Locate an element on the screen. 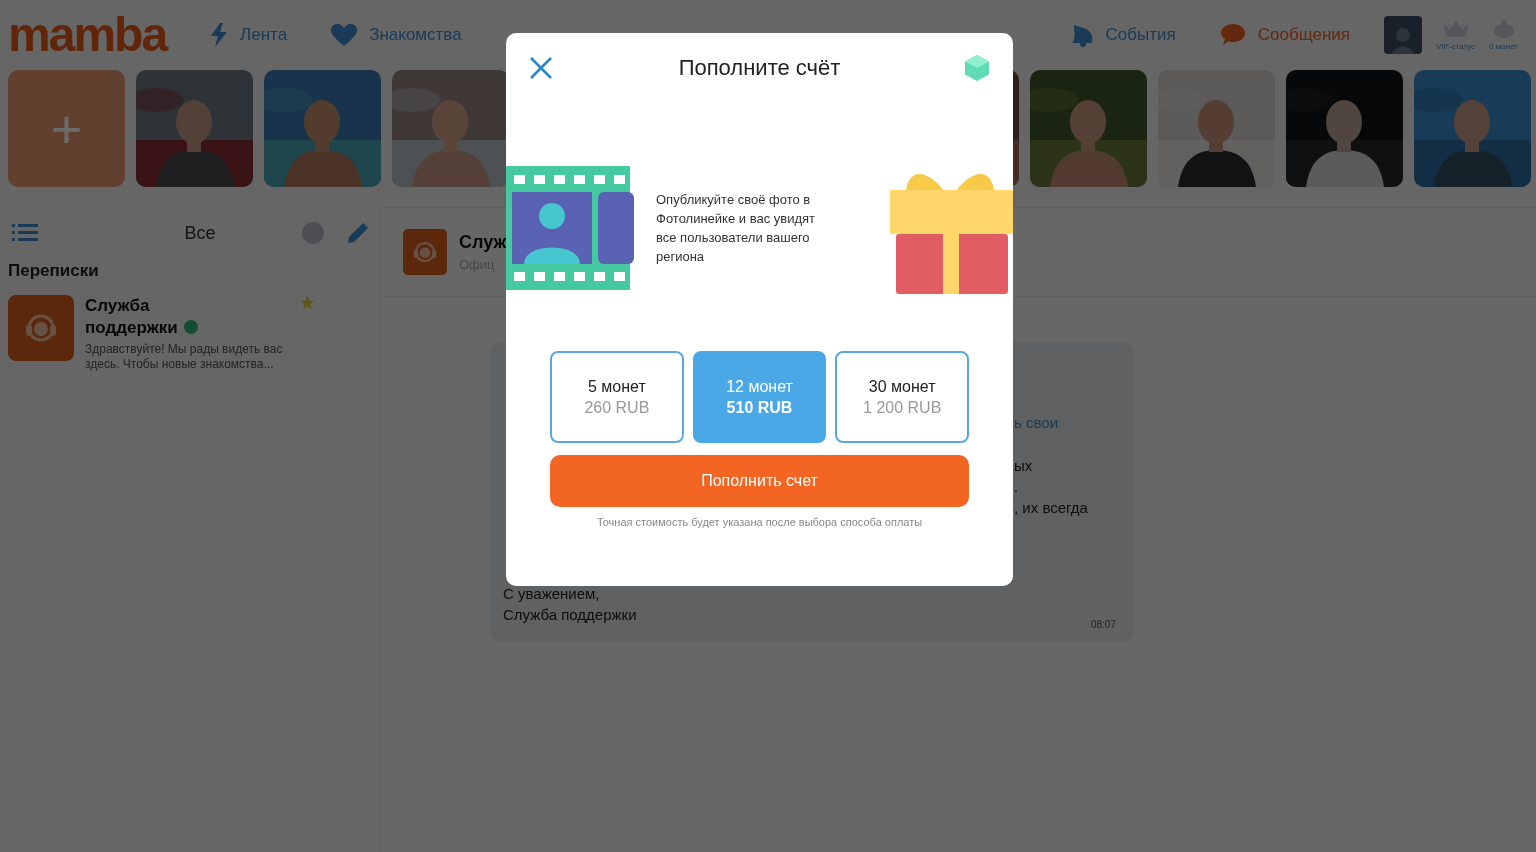 The height and width of the screenshot is (852, 1536). price-note: Точная стоимость будет указана после выбора способа оплаты is located at coordinates (759, 522).